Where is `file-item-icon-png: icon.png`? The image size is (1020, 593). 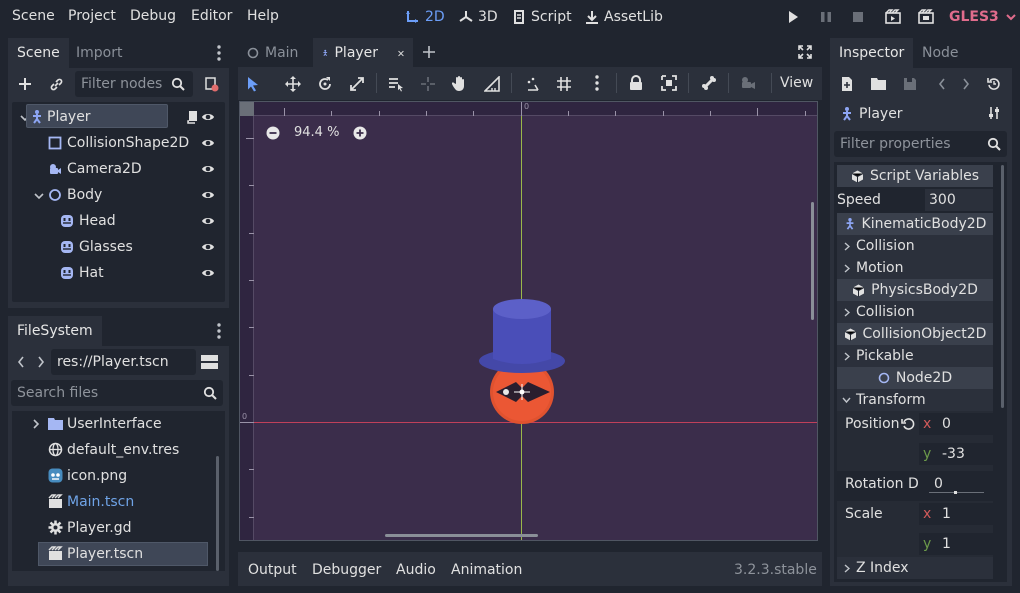
file-item-icon-png: icon.png is located at coordinates (119, 476).